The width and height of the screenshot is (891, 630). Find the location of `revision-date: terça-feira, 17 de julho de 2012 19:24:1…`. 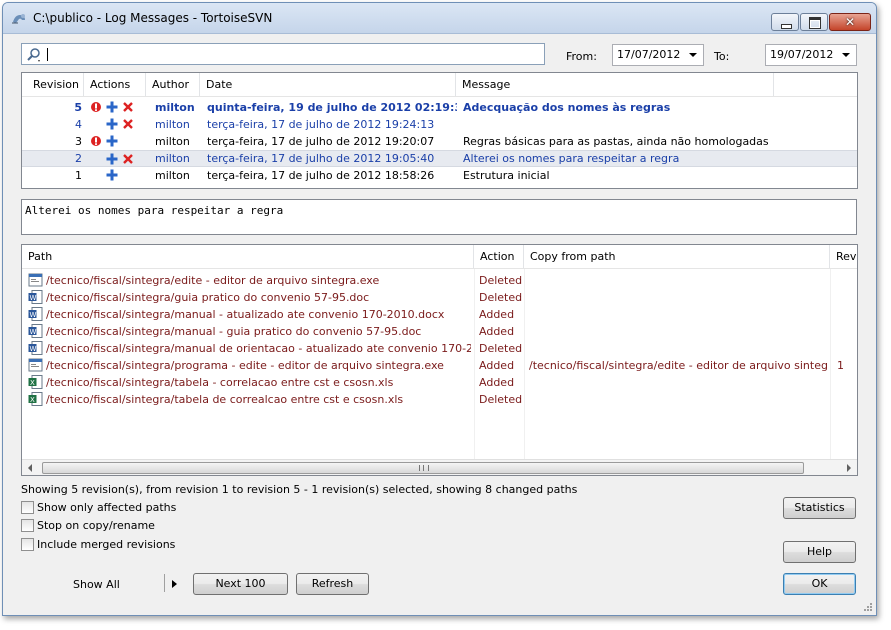

revision-date: terça-feira, 17 de julho de 2012 19:24:1… is located at coordinates (321, 124).